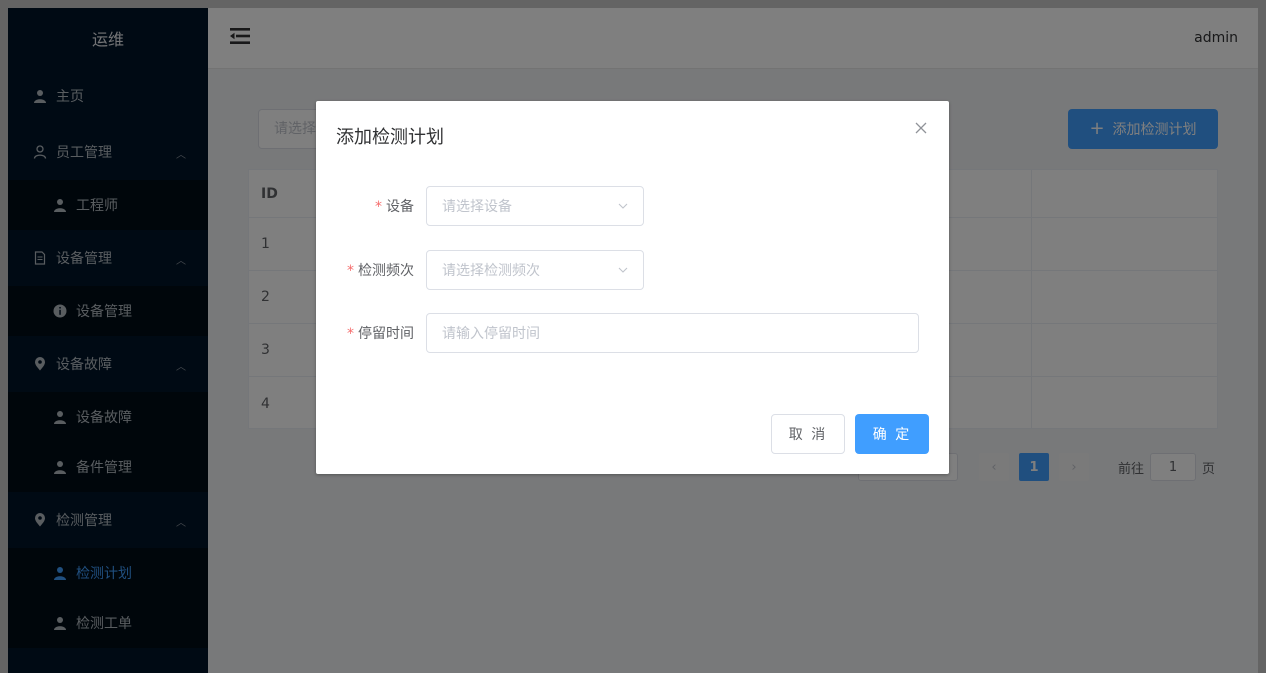 This screenshot has height=673, width=1266. Describe the element at coordinates (380, 271) in the screenshot. I see `frequency-label: * 检测频次` at that location.